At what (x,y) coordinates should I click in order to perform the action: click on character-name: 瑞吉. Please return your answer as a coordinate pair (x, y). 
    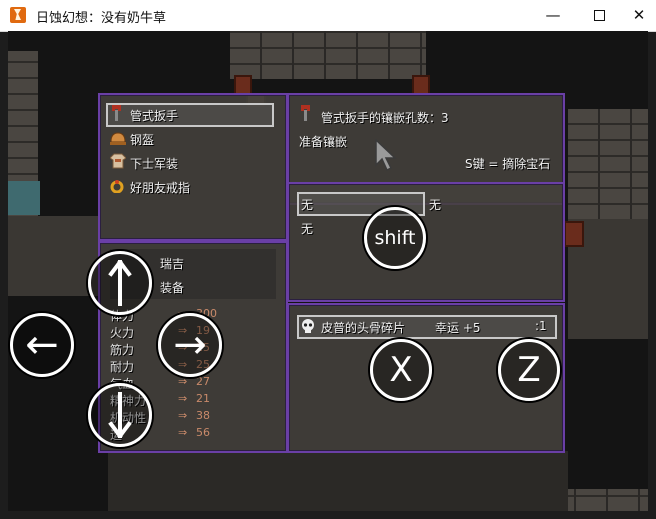
    Looking at the image, I should click on (172, 264).